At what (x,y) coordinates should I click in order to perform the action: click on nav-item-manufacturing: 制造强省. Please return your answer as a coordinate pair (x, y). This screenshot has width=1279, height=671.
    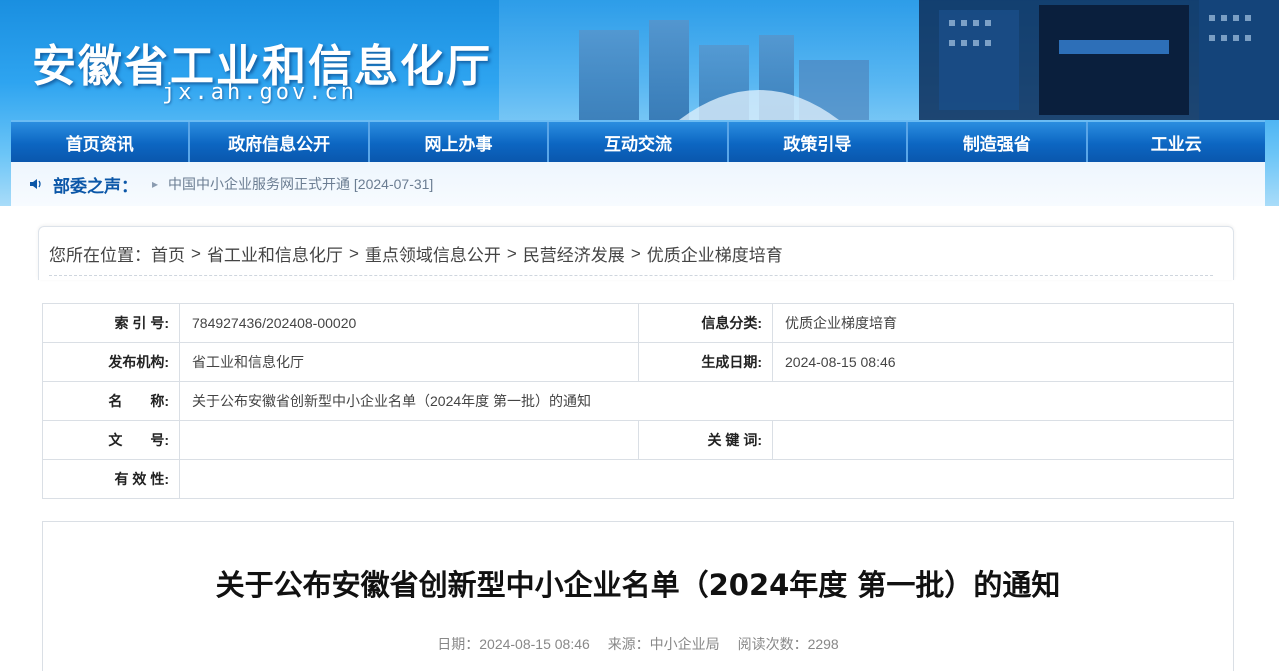
    Looking at the image, I should click on (998, 142).